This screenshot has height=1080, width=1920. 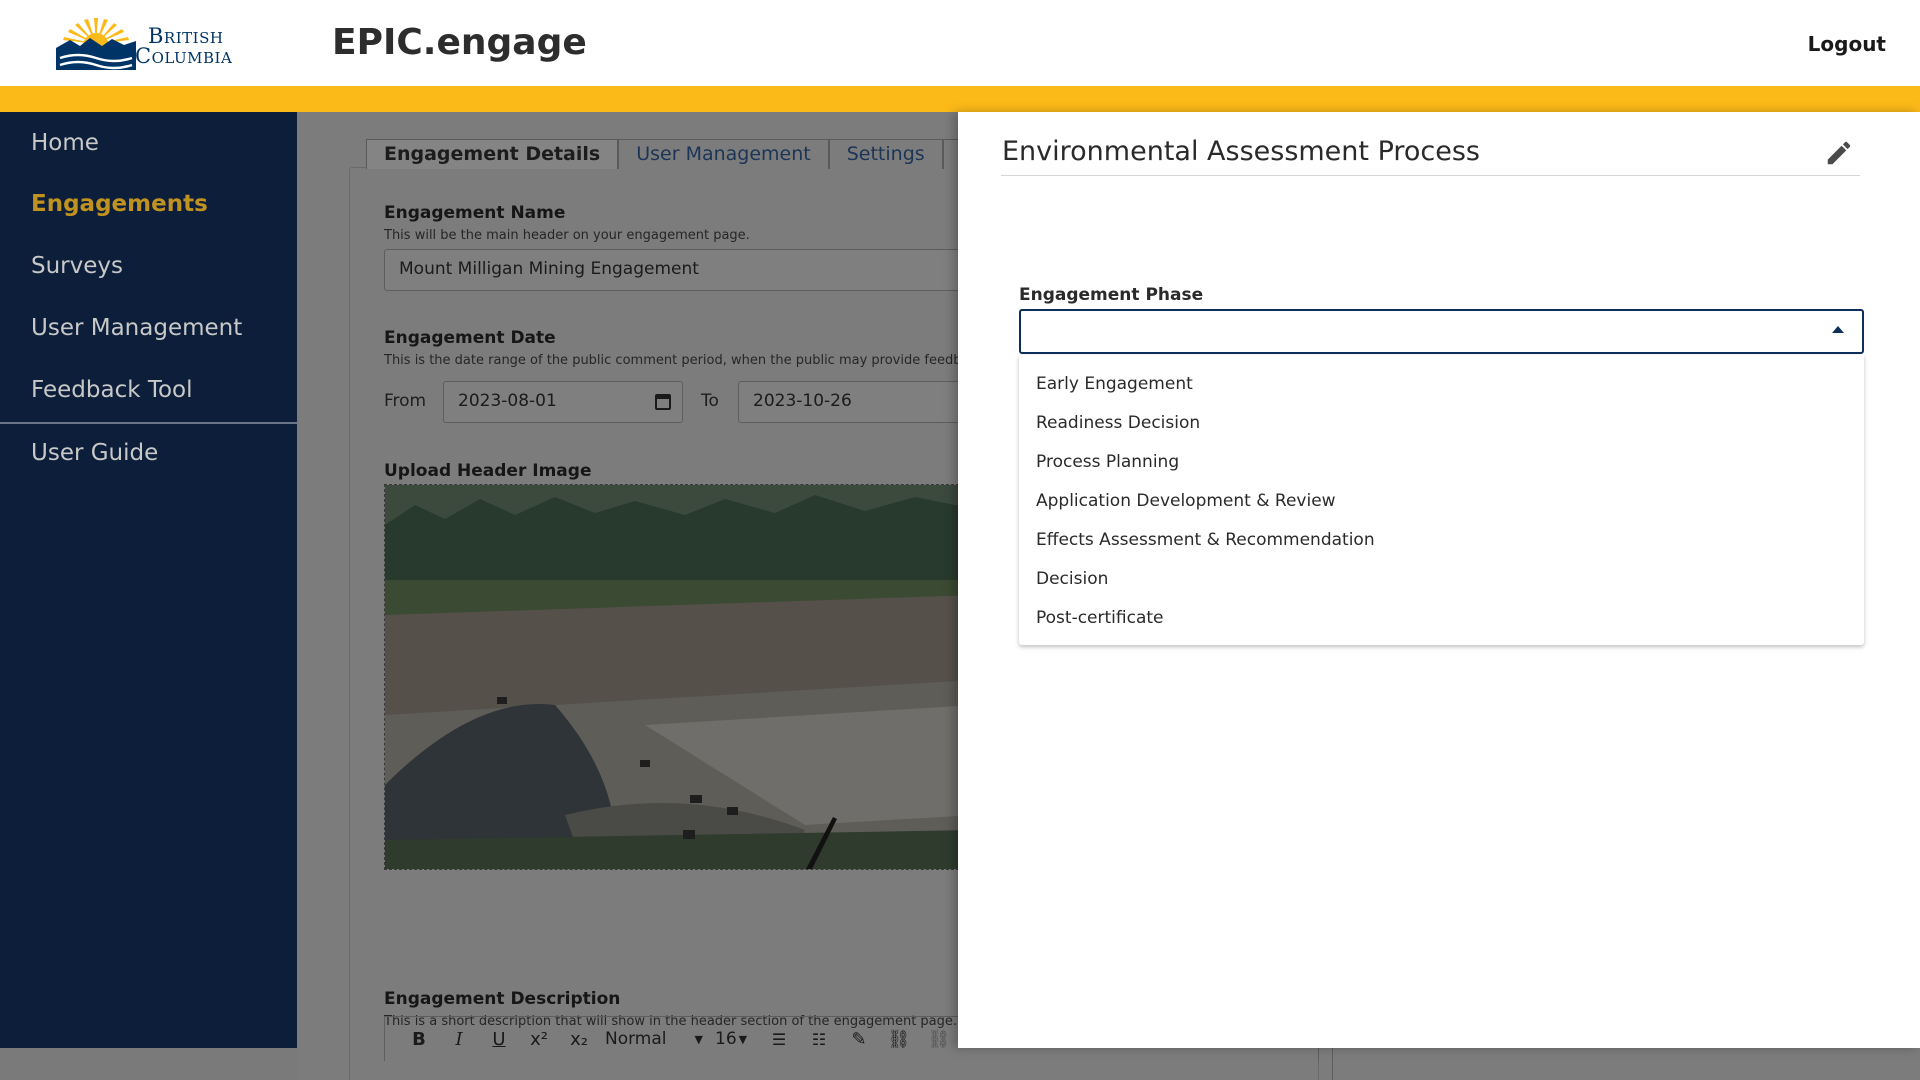 What do you see at coordinates (148, 423) in the screenshot?
I see `sidebar-divider` at bounding box center [148, 423].